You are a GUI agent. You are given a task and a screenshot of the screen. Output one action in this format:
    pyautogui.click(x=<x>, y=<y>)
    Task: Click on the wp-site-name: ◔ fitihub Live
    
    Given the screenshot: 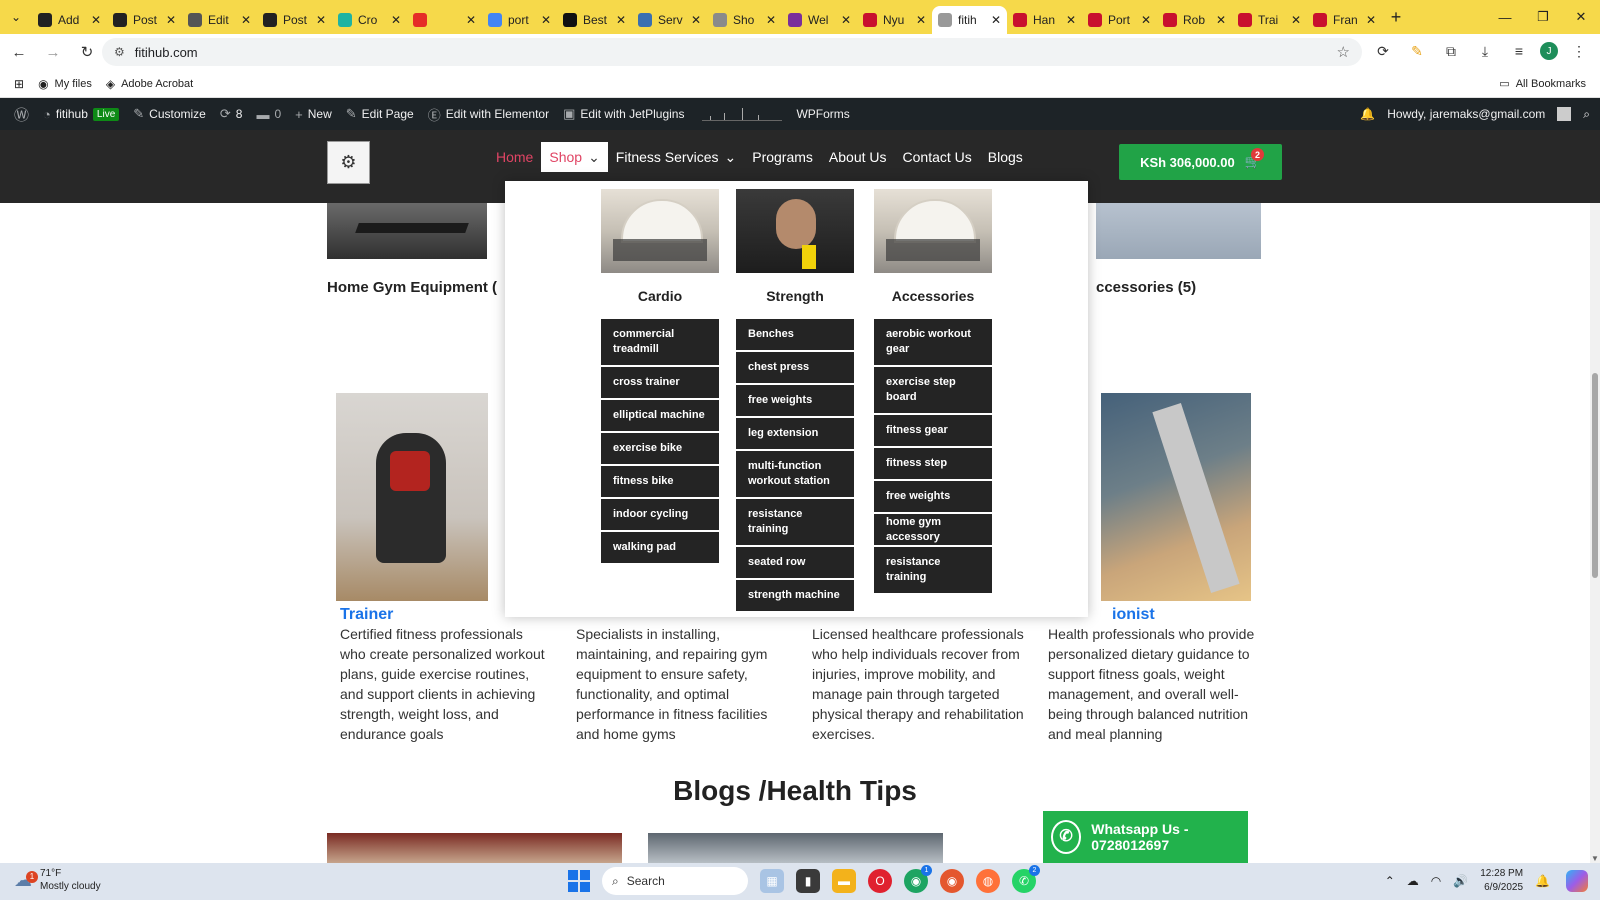 What is the action you would take?
    pyautogui.click(x=81, y=114)
    